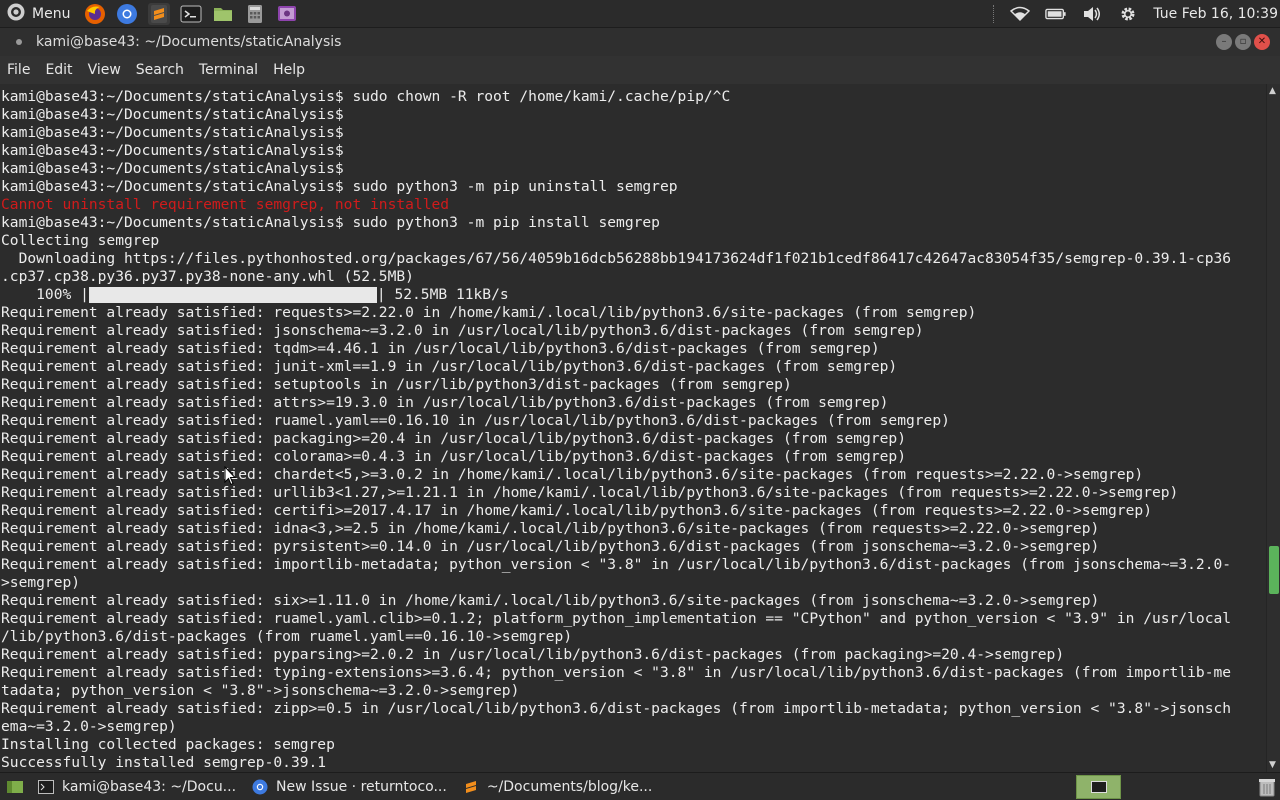 The image size is (1280, 800). Describe the element at coordinates (127, 14) in the screenshot. I see `chromium-launcher-icon` at that location.